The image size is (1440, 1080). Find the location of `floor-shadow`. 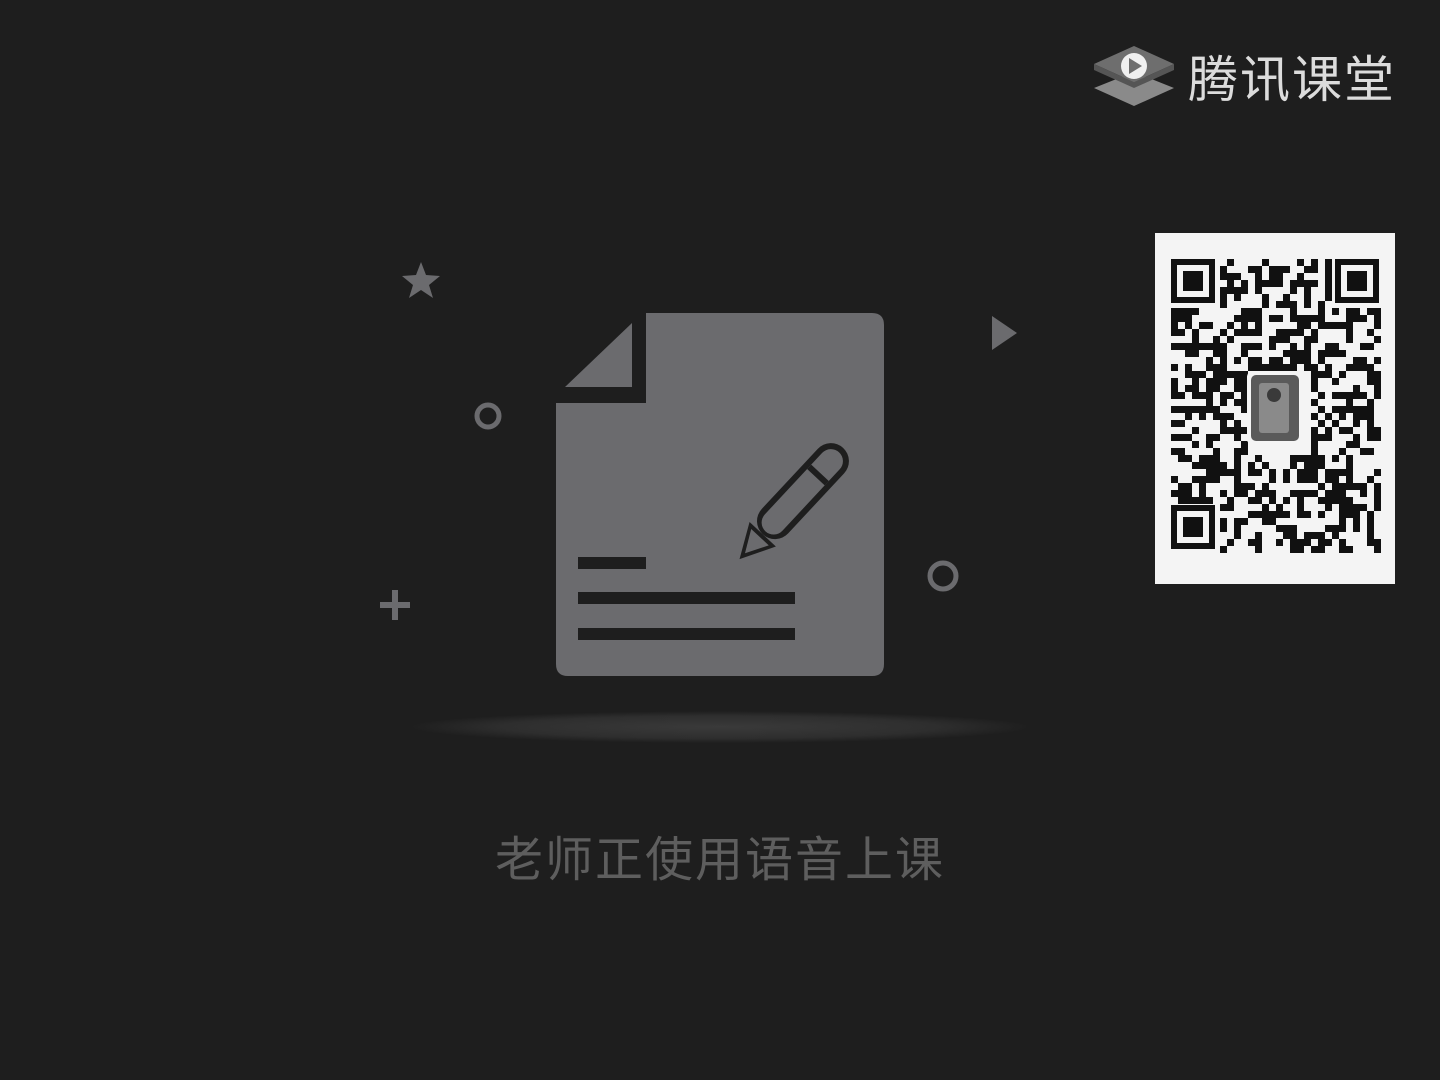

floor-shadow is located at coordinates (720, 727).